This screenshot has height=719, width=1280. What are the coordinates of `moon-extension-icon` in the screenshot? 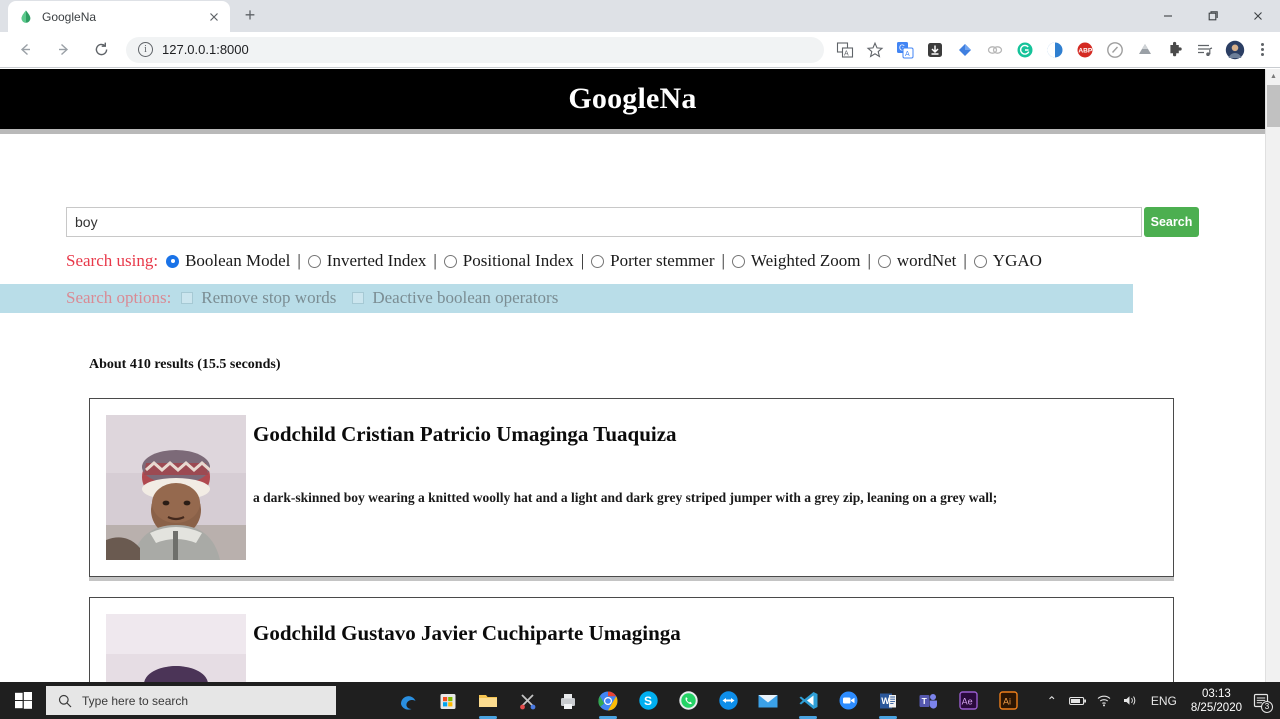 It's located at (1055, 50).